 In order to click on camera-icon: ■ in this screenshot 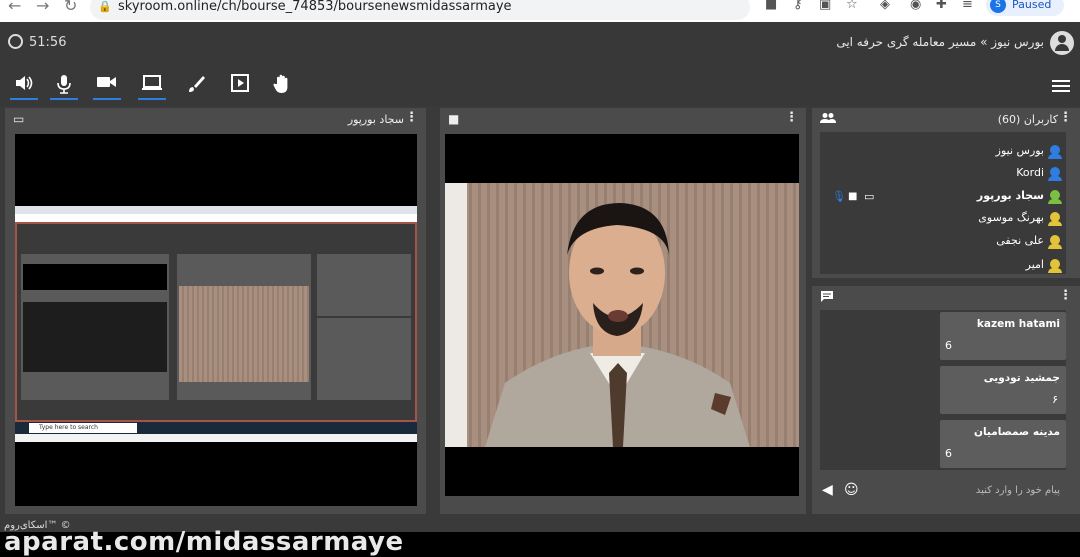, I will do `click(771, 6)`.